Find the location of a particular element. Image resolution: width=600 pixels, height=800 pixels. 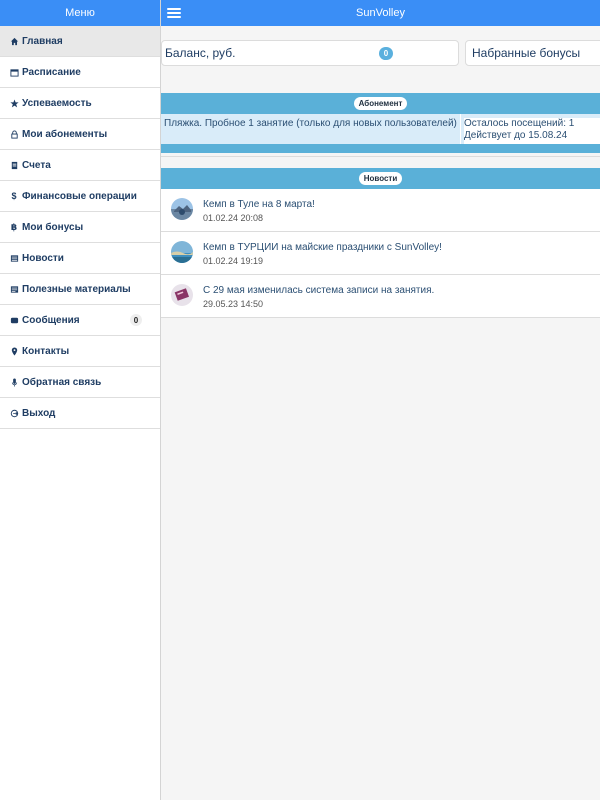

sidebar-title: Меню is located at coordinates (80, 13).